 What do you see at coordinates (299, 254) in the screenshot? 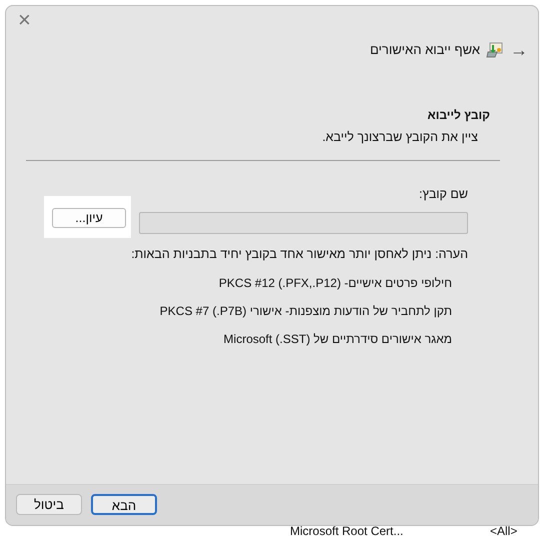
I see `note-text: הערה: ניתן לאחסן יותר מאישור אחד בקובץ יחיד בתבניות הבאות:` at bounding box center [299, 254].